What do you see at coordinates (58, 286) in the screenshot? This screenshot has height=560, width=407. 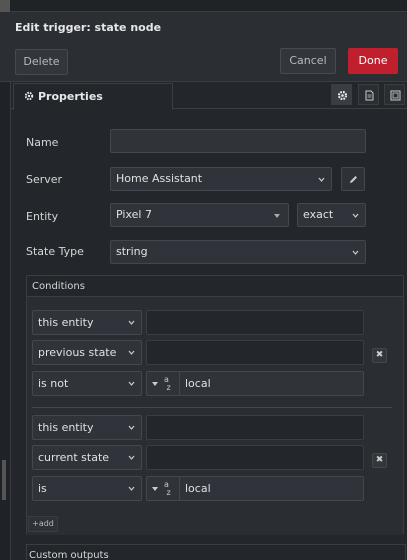 I see `conditions-label: Conditions` at bounding box center [58, 286].